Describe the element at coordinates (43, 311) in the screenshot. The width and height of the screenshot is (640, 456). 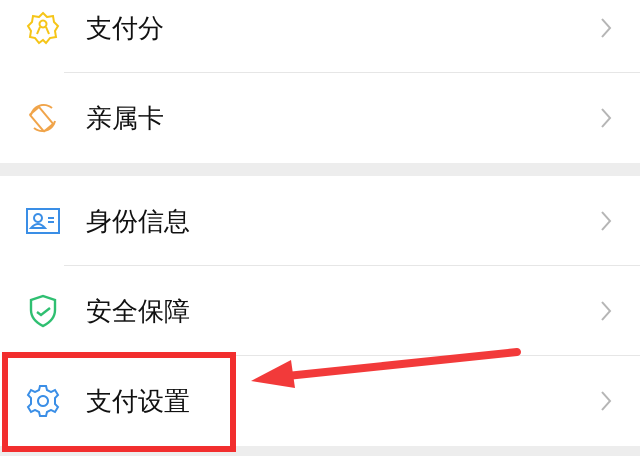
I see `shield-icon` at that location.